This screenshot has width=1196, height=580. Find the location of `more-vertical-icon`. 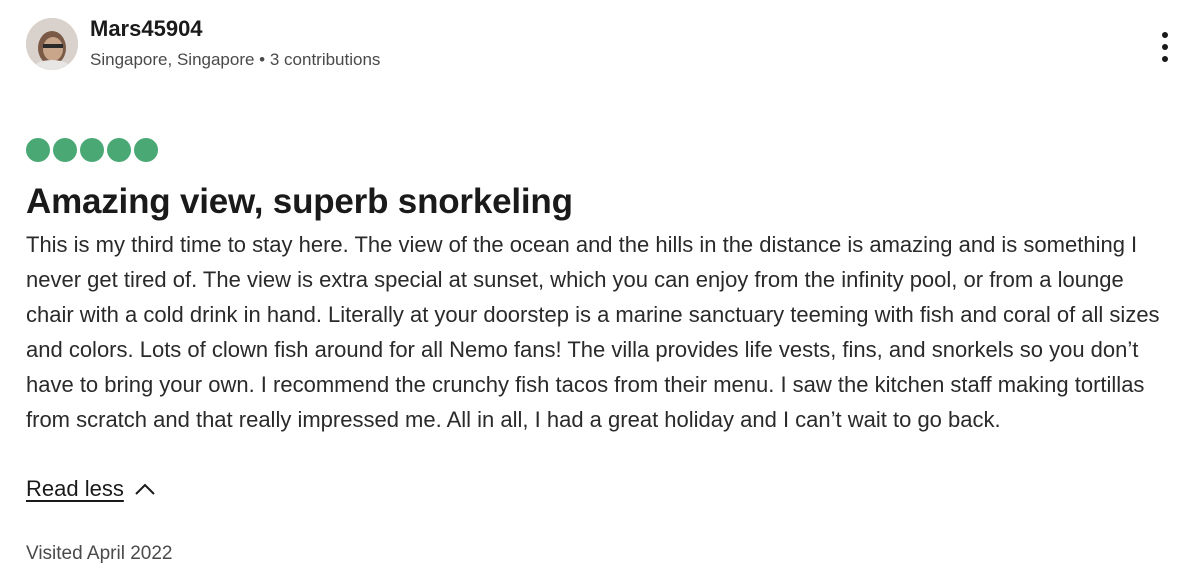

more-vertical-icon is located at coordinates (1165, 35).